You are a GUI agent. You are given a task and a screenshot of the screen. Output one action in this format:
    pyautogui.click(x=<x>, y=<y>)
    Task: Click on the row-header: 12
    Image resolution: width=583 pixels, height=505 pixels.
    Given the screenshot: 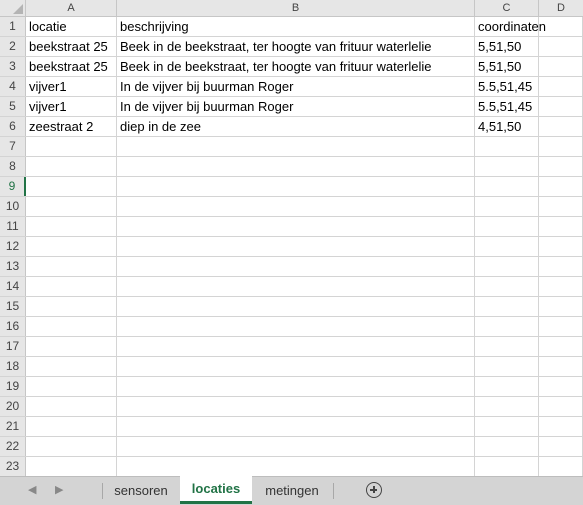 What is the action you would take?
    pyautogui.click(x=13, y=246)
    